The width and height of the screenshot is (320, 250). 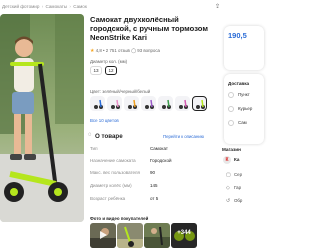 I want to click on return-icon: ↺, so click(x=228, y=201).